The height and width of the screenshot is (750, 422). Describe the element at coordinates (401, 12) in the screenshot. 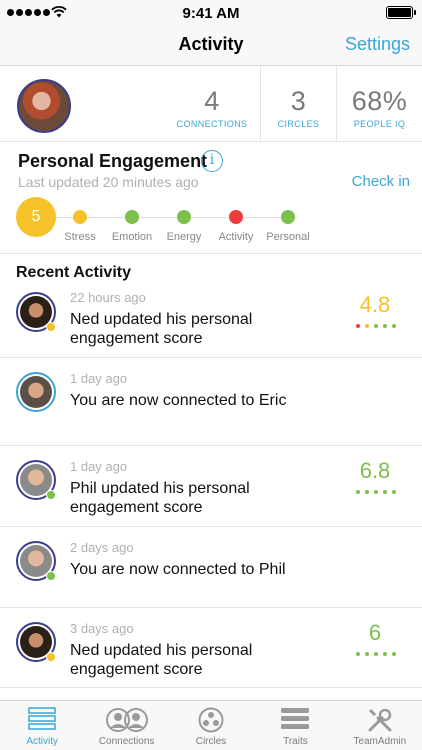

I see `battery-icon` at that location.